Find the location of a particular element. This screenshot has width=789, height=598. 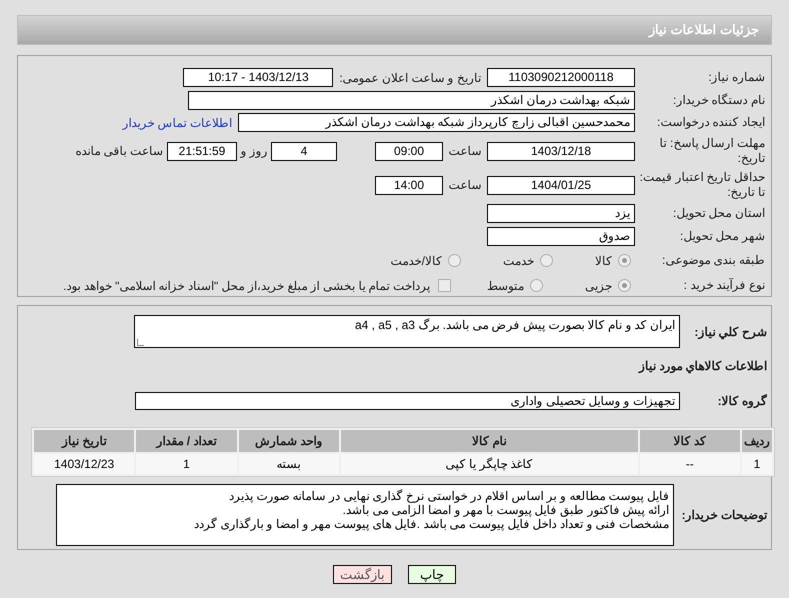

input-field: 1403/12/13 - 10:17 is located at coordinates (258, 78).